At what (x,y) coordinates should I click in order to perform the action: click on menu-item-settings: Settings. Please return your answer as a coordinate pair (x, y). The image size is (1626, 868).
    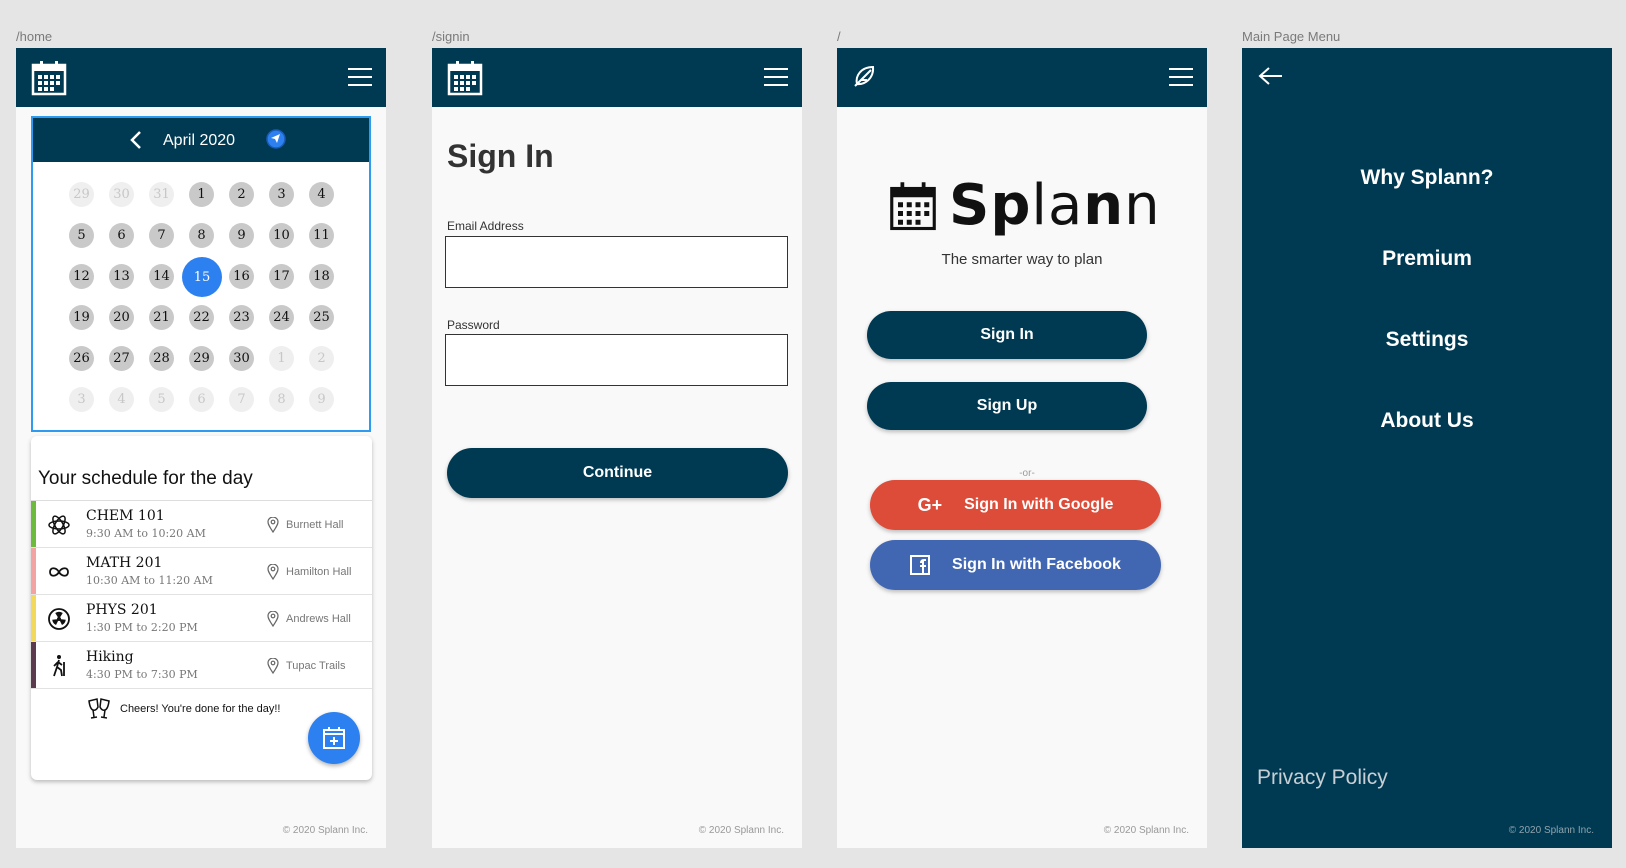
    Looking at the image, I should click on (1427, 340).